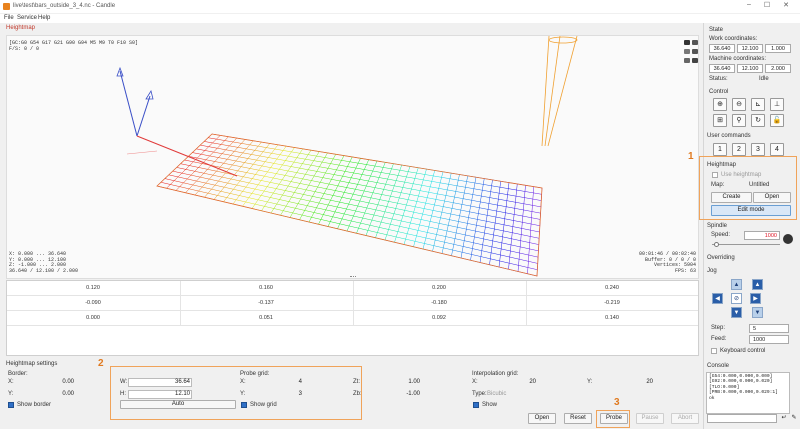  I want to click on interp-y-value: 20, so click(624, 382).